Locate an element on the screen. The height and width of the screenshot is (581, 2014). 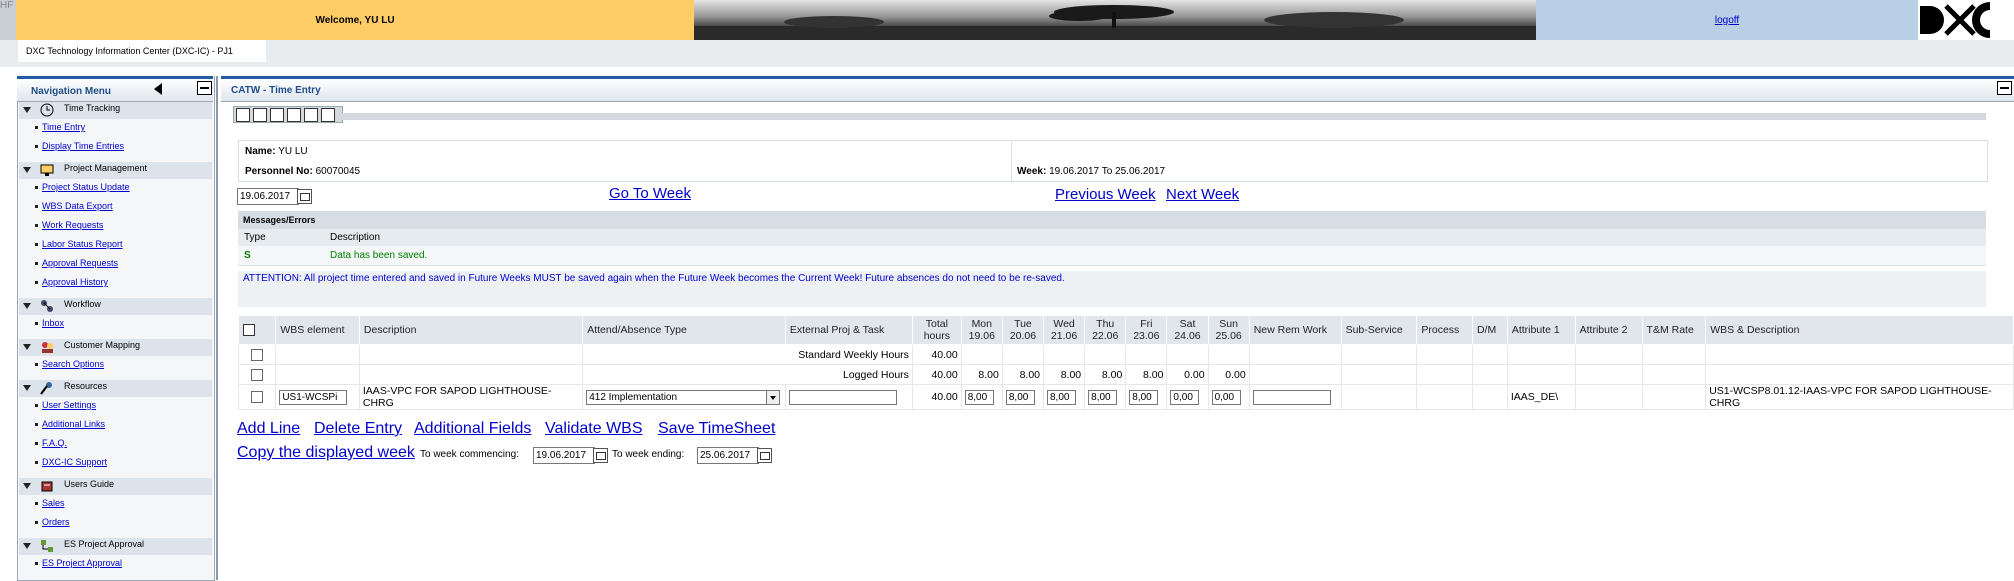
sidebar-item-labor-status-report: Labor Status Report is located at coordinates (79, 244).